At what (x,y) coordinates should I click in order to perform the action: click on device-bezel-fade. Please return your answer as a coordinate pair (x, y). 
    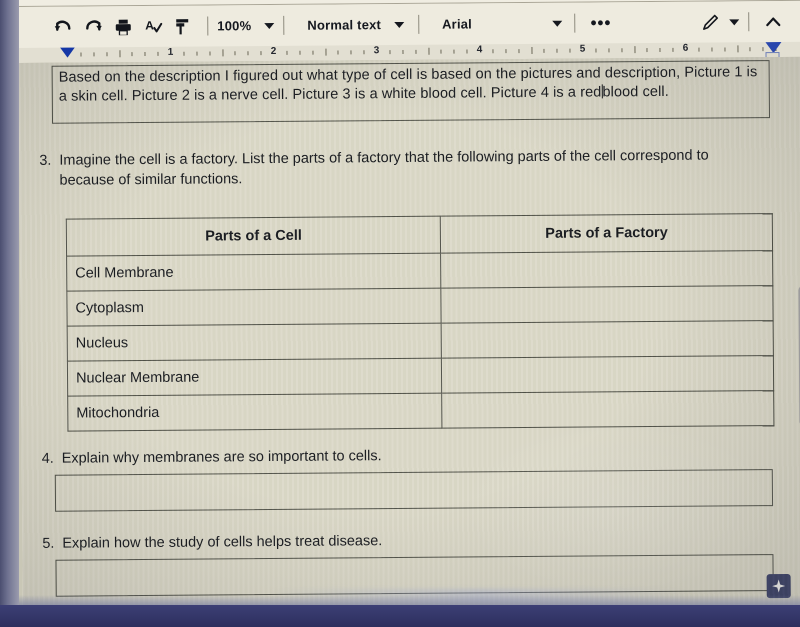
    Looking at the image, I should click on (400, 600).